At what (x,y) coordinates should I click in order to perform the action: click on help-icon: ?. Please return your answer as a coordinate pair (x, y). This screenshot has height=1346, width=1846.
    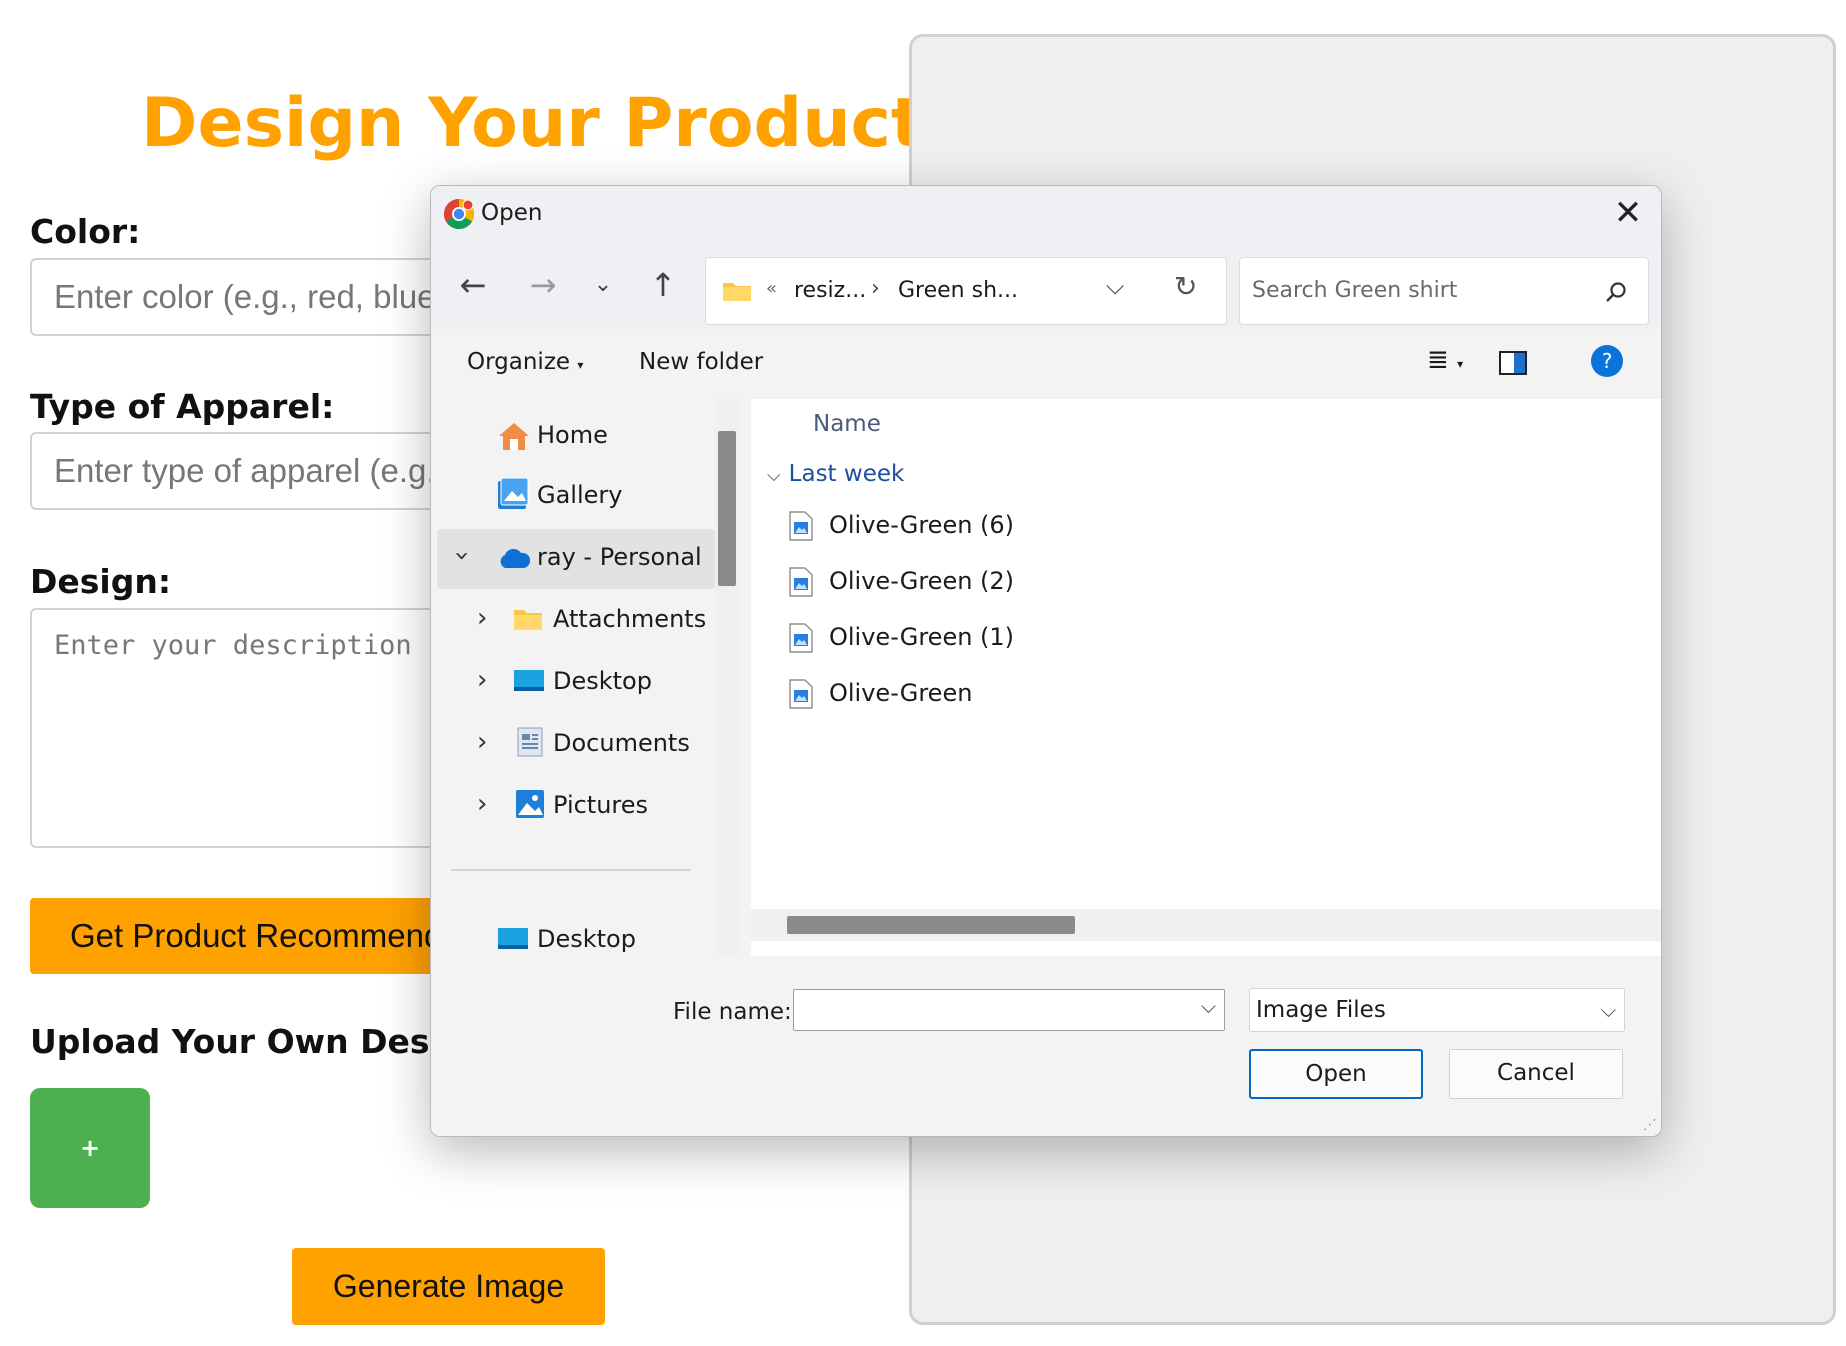
    Looking at the image, I should click on (1607, 361).